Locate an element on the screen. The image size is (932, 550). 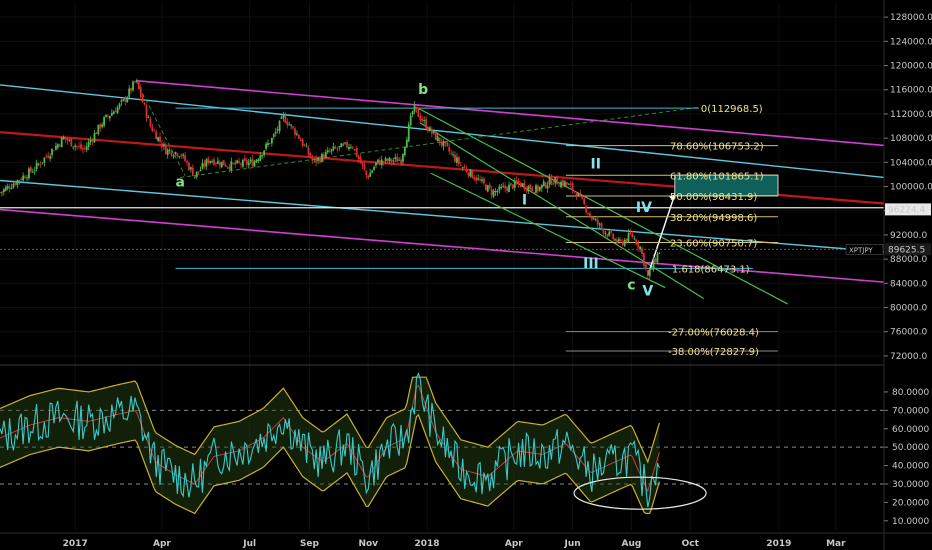
magenta-channel-upper is located at coordinates (510, 113).